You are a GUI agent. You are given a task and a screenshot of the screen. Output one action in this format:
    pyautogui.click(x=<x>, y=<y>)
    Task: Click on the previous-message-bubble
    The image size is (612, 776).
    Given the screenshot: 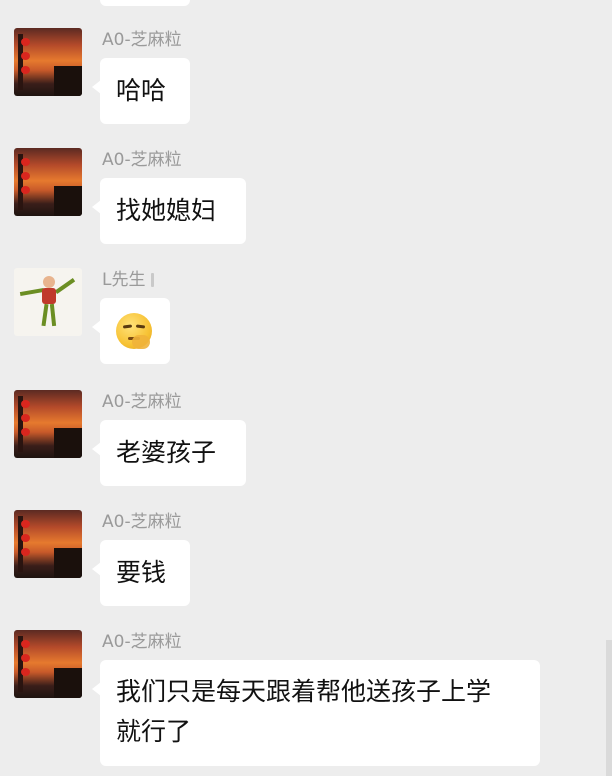 What is the action you would take?
    pyautogui.click(x=145, y=3)
    